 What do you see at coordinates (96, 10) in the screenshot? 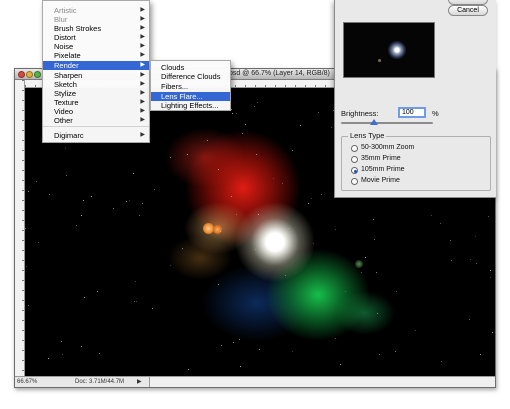
I see `menu-item-artistic: Artistic ▶` at bounding box center [96, 10].